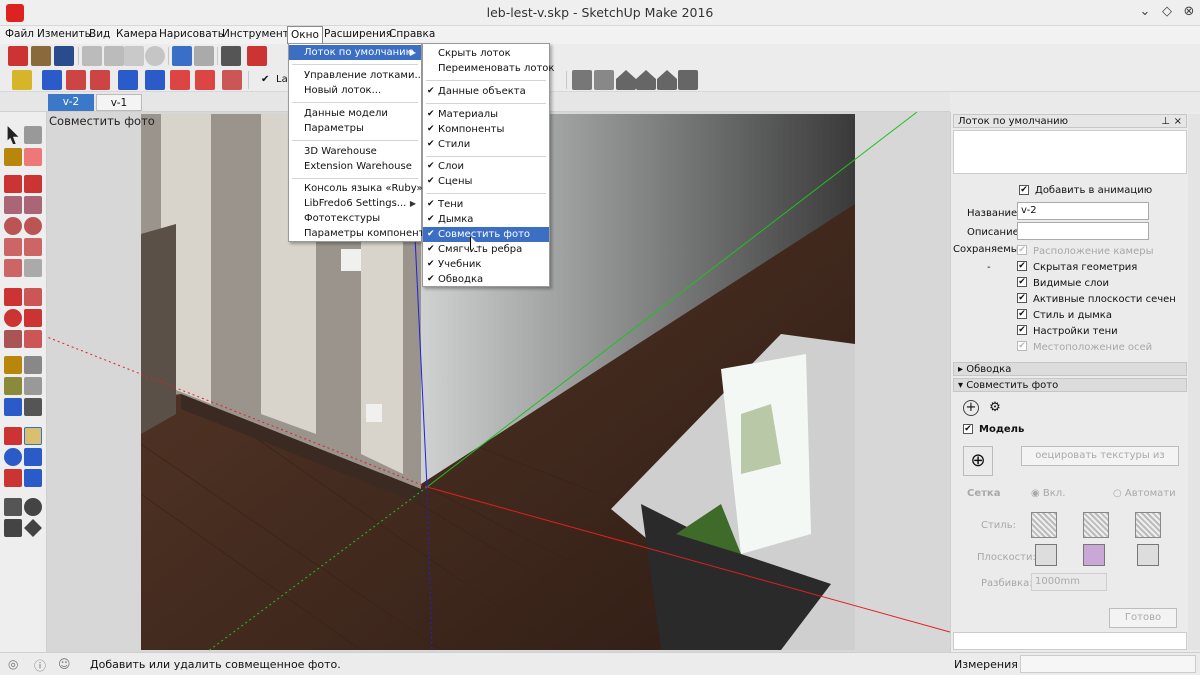  Describe the element at coordinates (1070, 385) in the screenshot. I see `section-match-photo-header: ▾ Совместить фото` at that location.